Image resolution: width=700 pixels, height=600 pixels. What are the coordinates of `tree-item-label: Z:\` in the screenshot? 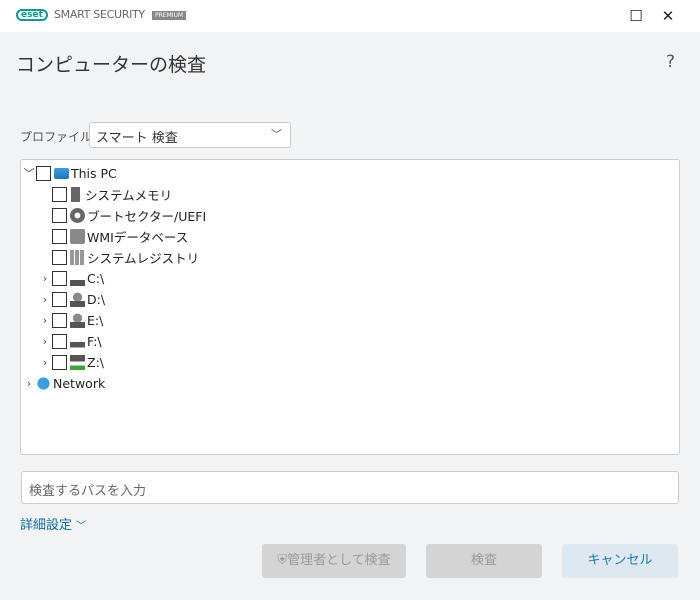 It's located at (95, 362).